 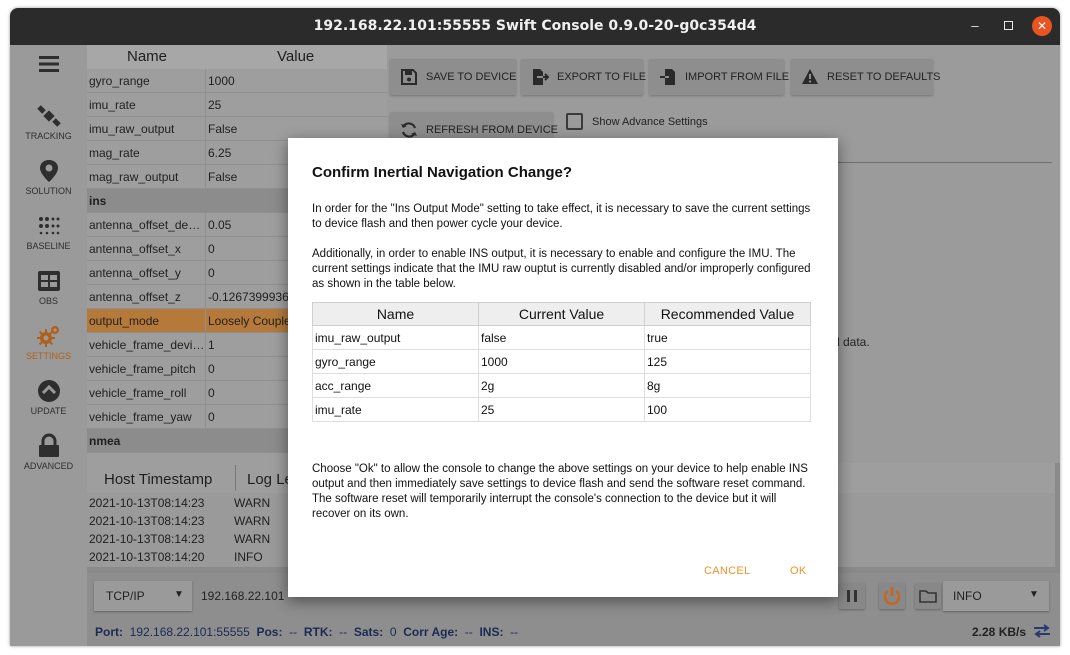 What do you see at coordinates (237, 105) in the screenshot?
I see `settings-row: imu_rate 25` at bounding box center [237, 105].